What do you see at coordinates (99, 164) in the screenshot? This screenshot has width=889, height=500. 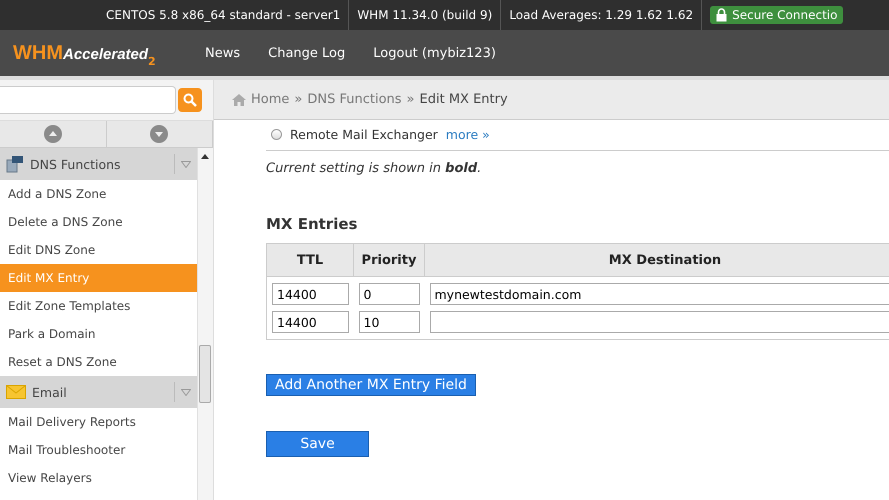 I see `category-header: DNS Functions` at bounding box center [99, 164].